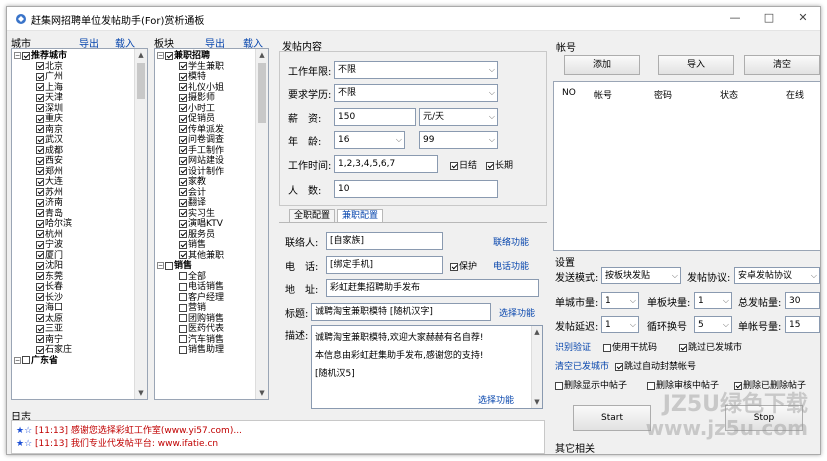 This screenshot has width=827, height=461. Describe the element at coordinates (463, 164) in the screenshot. I see `daily-checkbox: 日结` at that location.